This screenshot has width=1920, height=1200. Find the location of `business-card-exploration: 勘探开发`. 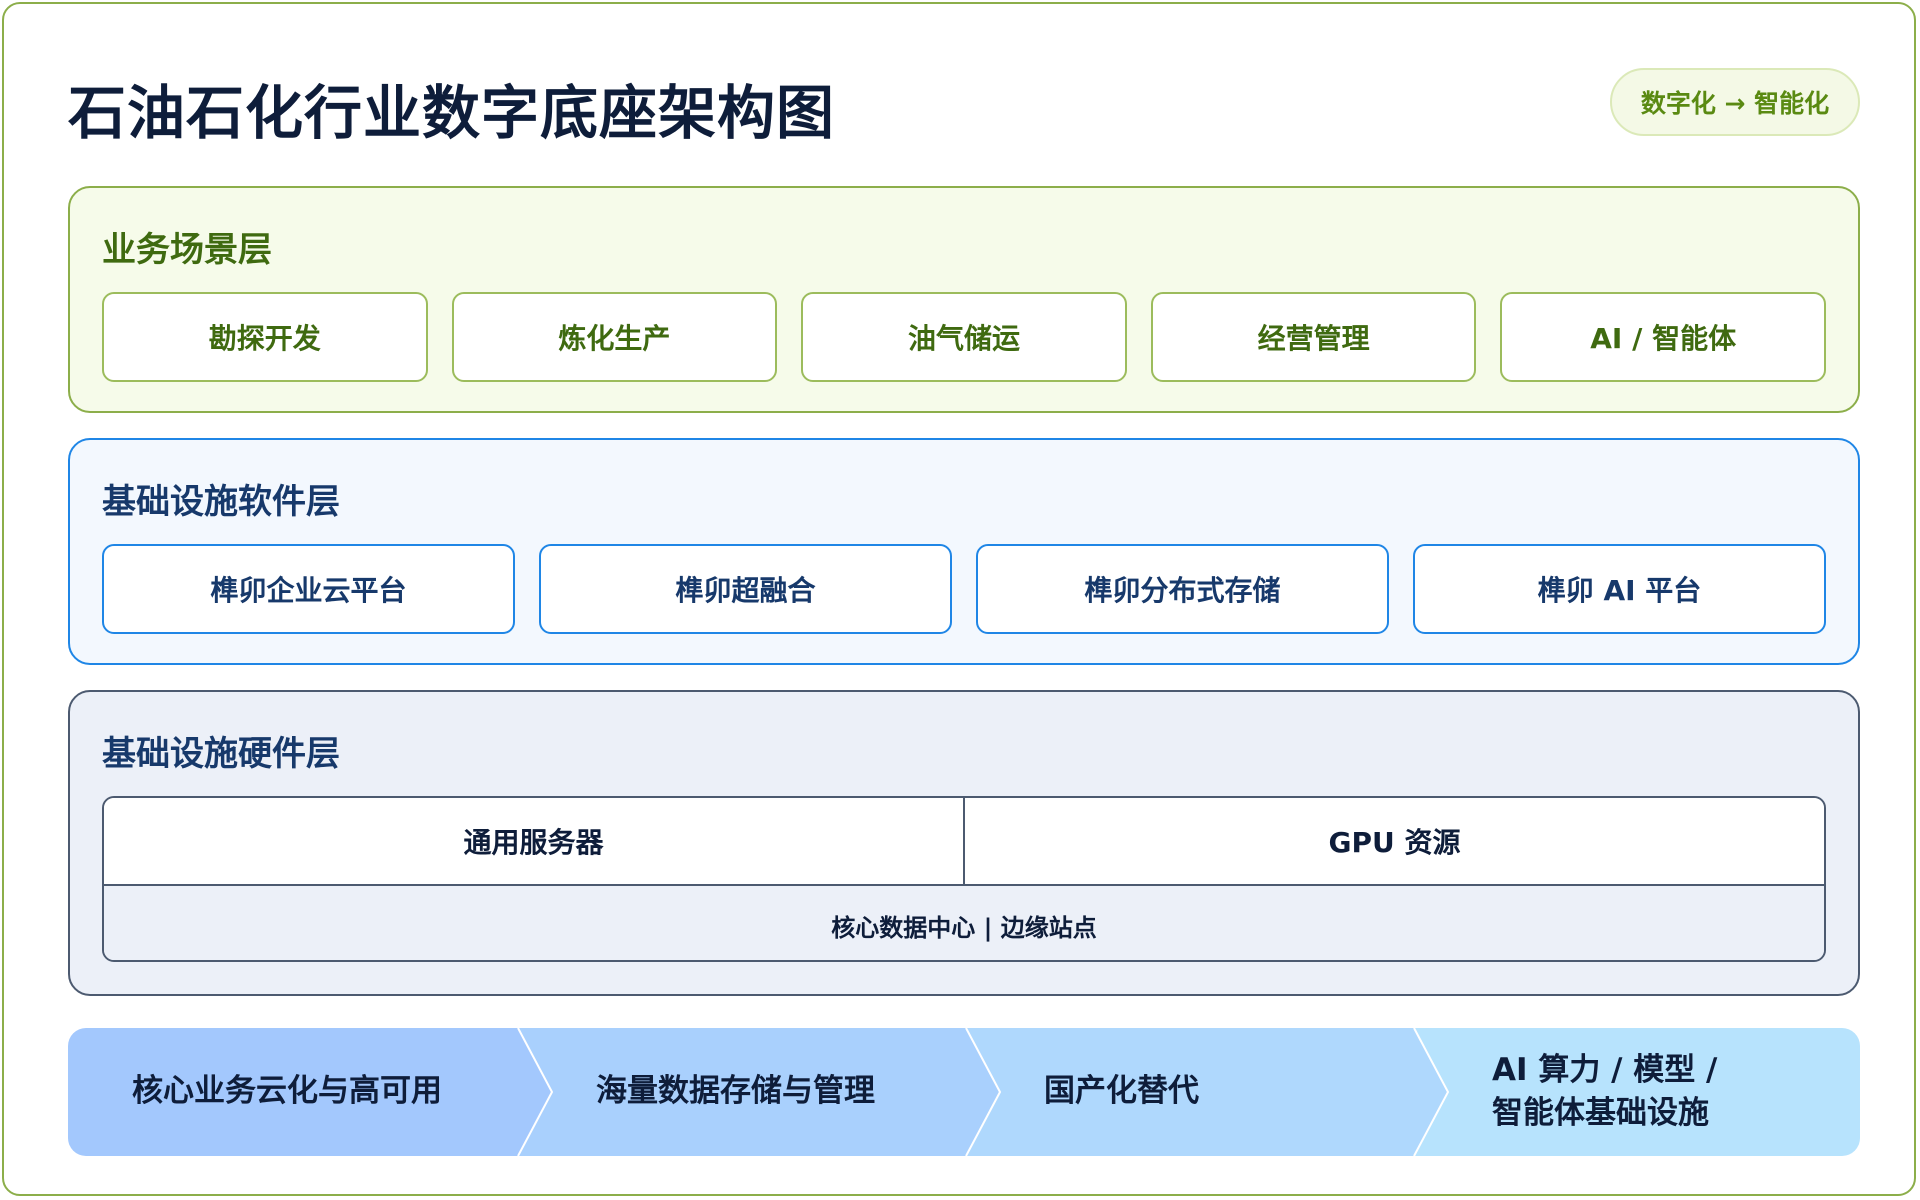

business-card-exploration: 勘探开发 is located at coordinates (265, 337).